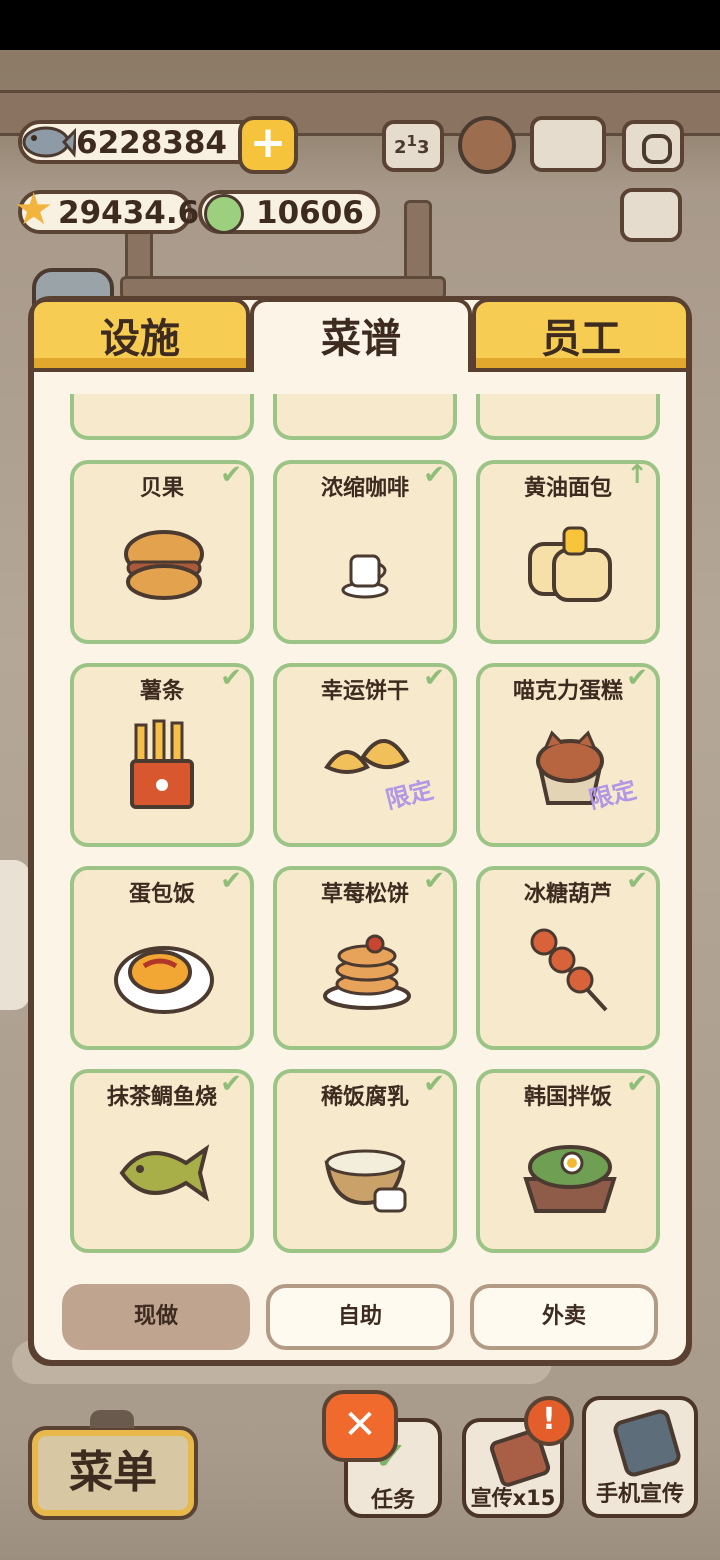 The height and width of the screenshot is (1560, 720). I want to click on tasks-label: 任务, so click(392, 1500).